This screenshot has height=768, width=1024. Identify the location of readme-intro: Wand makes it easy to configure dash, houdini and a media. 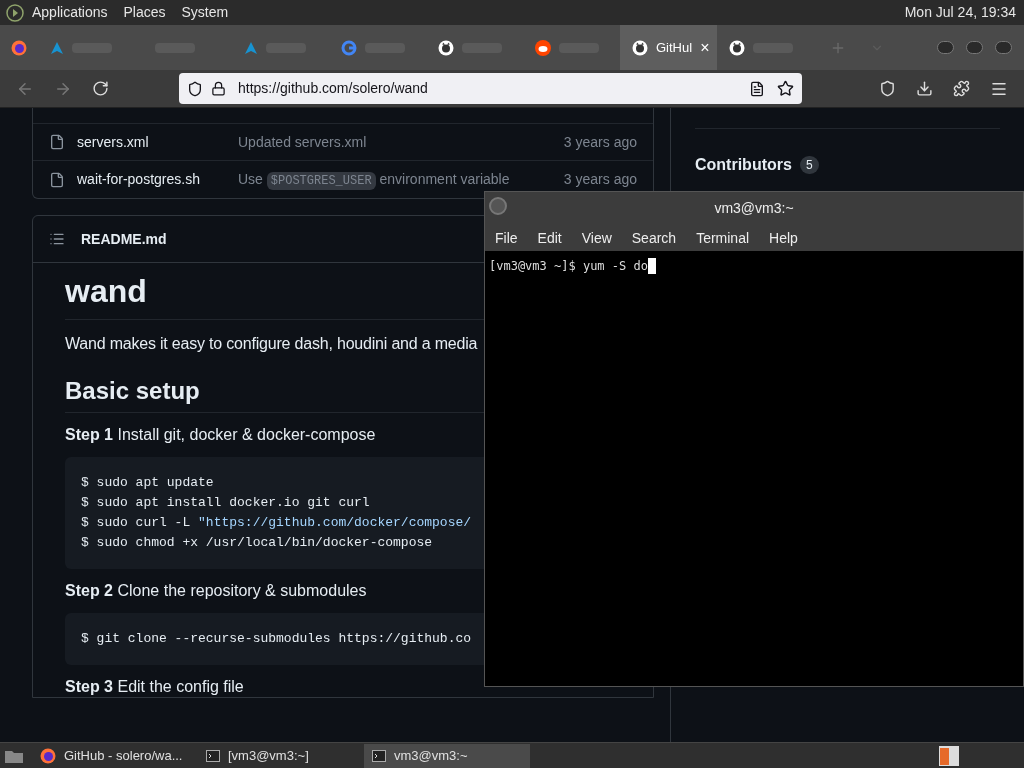
(272, 344).